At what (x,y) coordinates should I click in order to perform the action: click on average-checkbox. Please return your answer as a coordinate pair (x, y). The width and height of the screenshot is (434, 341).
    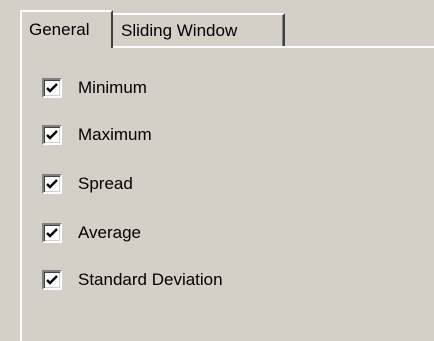
    Looking at the image, I should click on (52, 233).